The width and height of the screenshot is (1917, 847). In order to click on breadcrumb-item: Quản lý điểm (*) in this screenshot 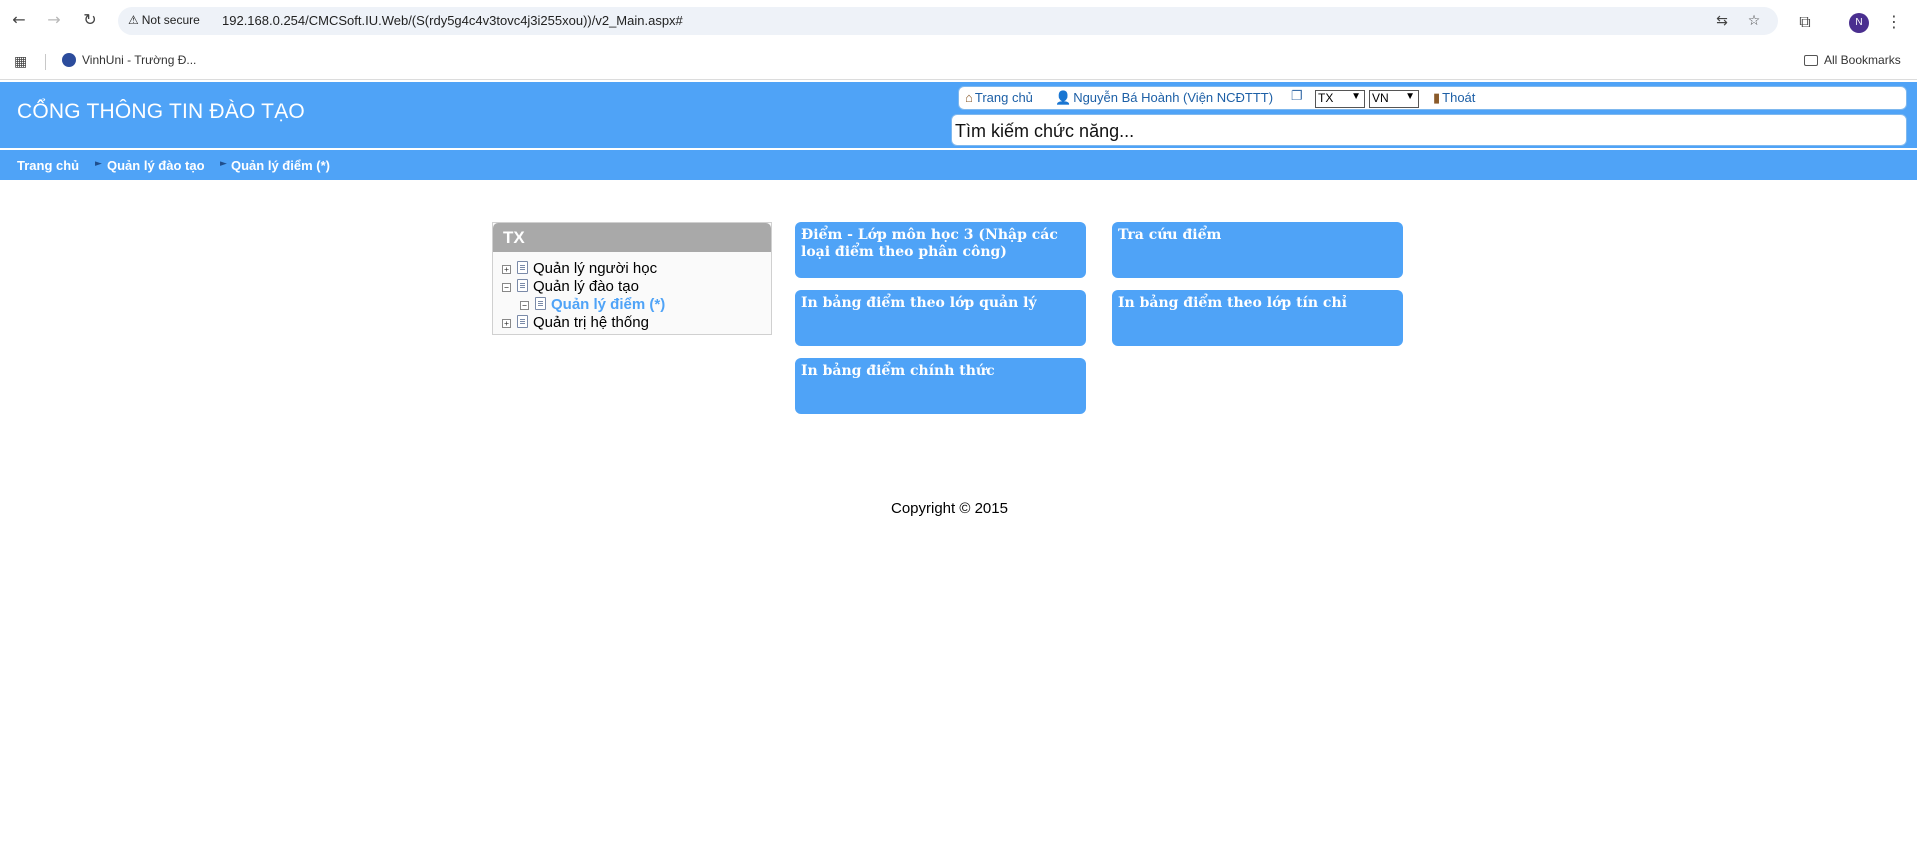, I will do `click(280, 165)`.